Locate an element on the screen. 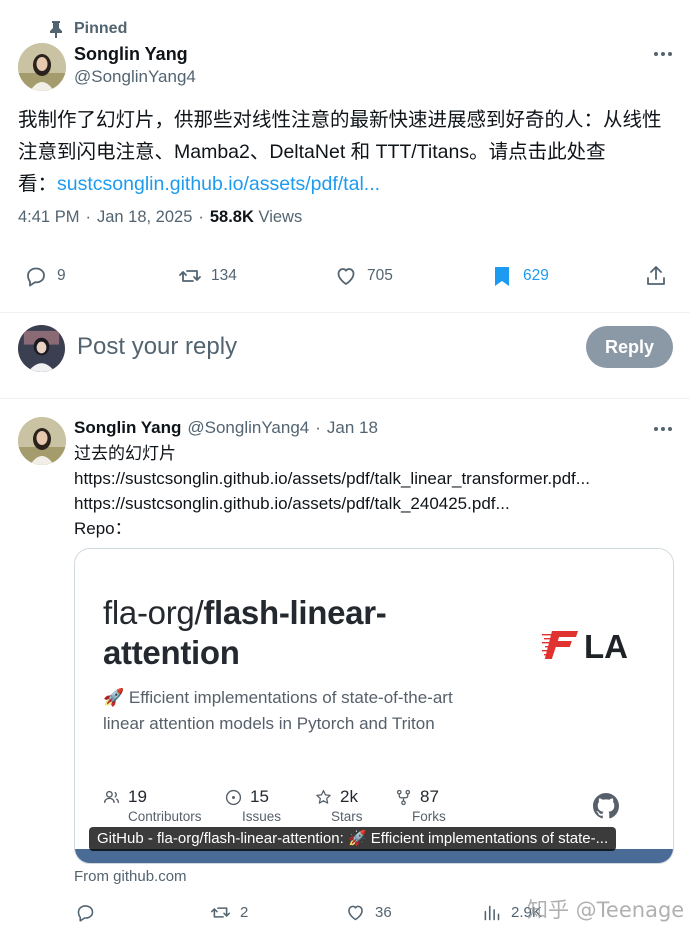 The width and height of the screenshot is (690, 937). reply-submit-button: Reply is located at coordinates (629, 347).